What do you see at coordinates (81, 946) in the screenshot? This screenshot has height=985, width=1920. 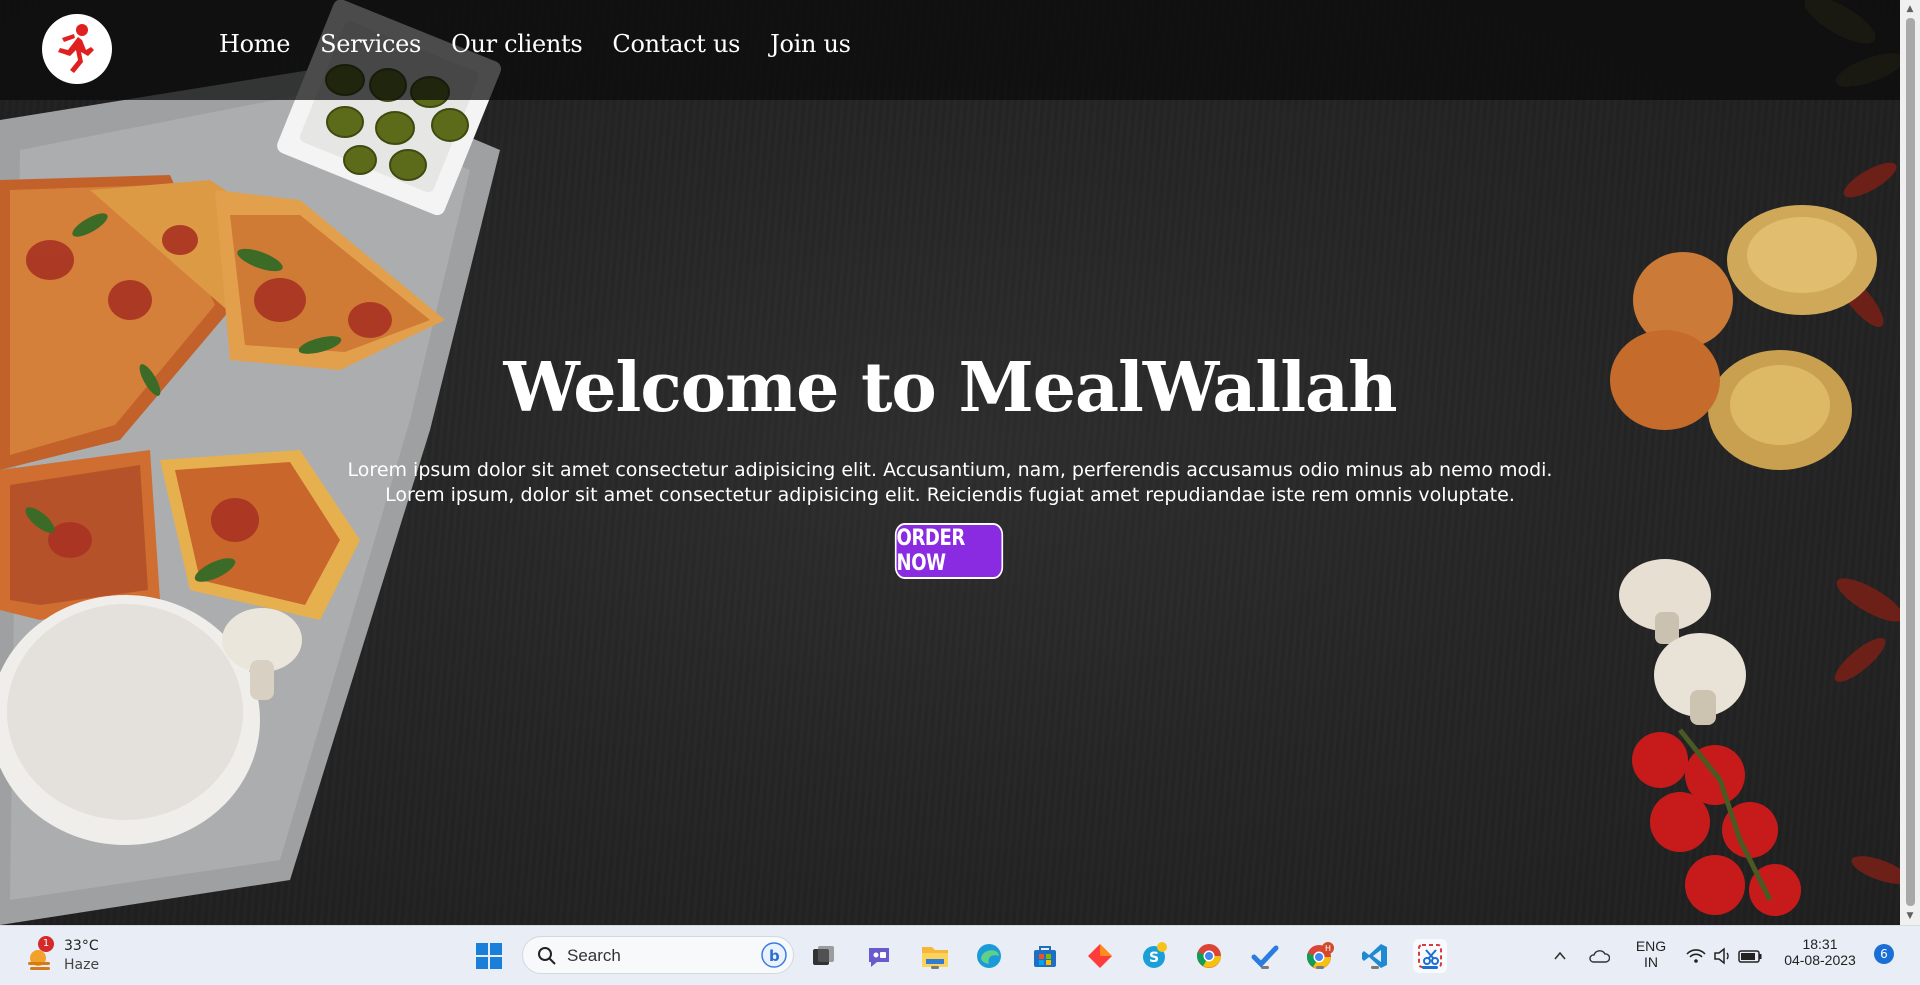 I see `weather-temperature: 33°C` at bounding box center [81, 946].